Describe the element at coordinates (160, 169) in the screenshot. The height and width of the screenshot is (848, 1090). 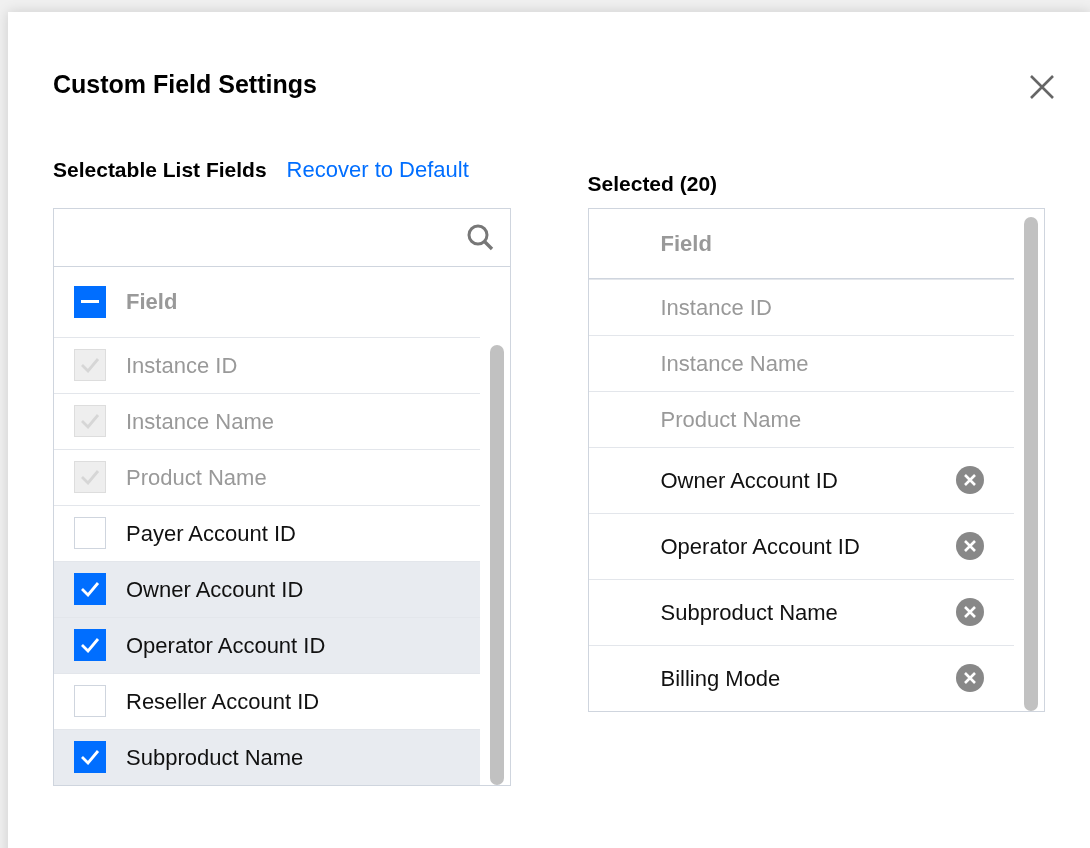
I see `section-heading: Selectable List Fields` at that location.